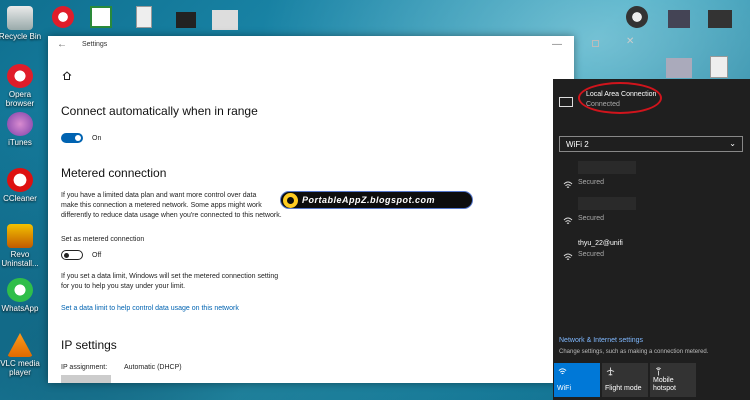  What do you see at coordinates (114, 173) in the screenshot?
I see `metered-connection-heading: Metered connection` at bounding box center [114, 173].